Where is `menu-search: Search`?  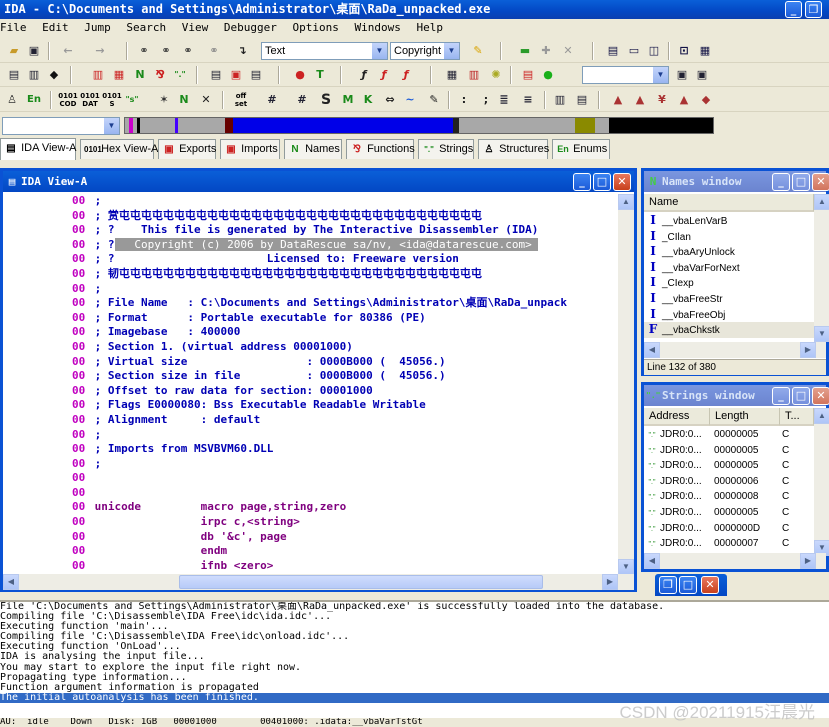 menu-search: Search is located at coordinates (146, 27).